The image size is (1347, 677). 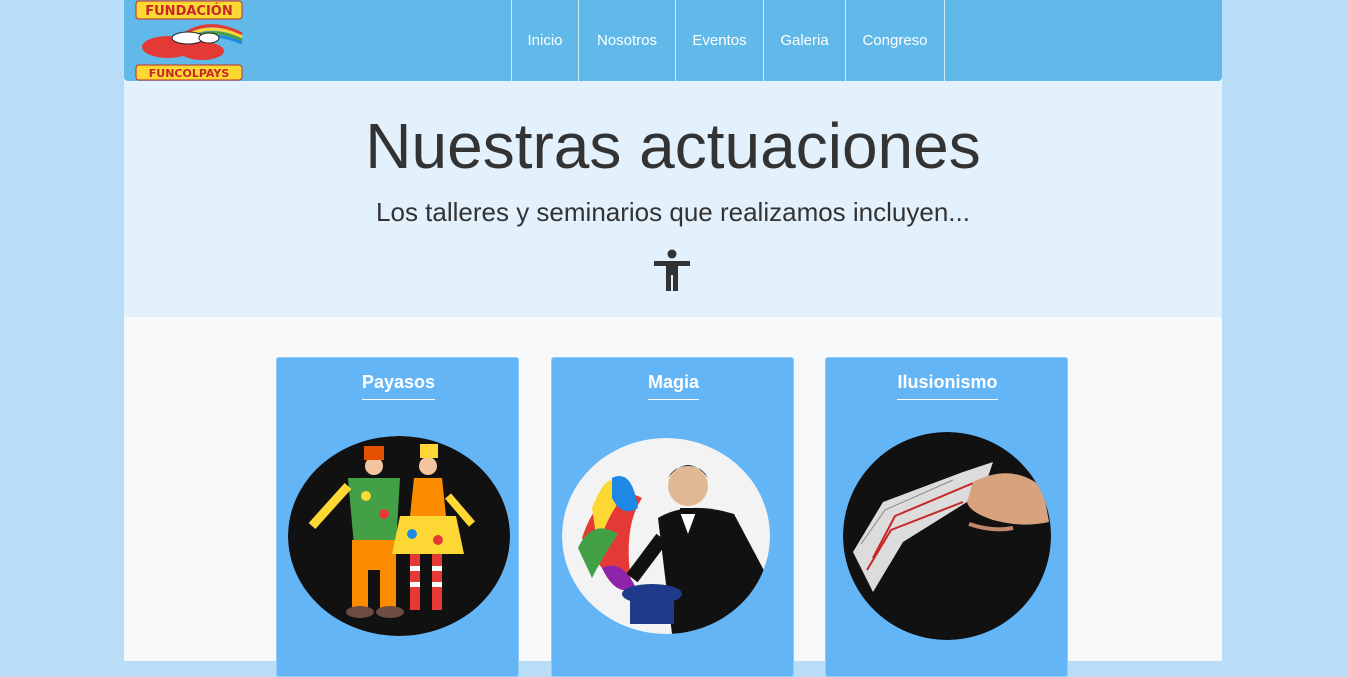 I want to click on card-magia: Magia, so click(x=672, y=517).